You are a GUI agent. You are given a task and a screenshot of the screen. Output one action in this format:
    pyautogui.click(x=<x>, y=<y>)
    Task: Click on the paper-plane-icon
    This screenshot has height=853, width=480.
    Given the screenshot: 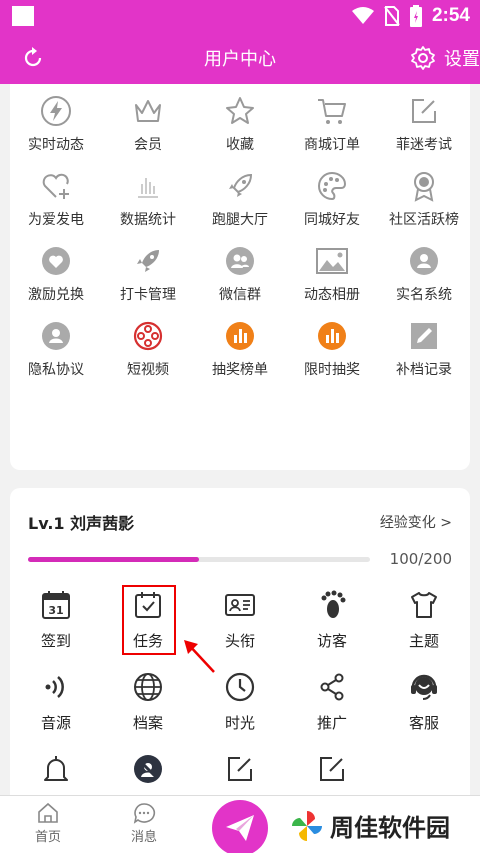 What is the action you would take?
    pyautogui.click(x=240, y=828)
    